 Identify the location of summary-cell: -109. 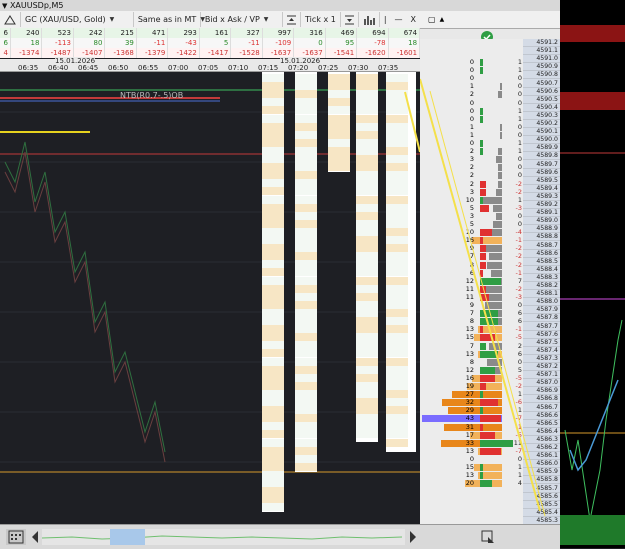
(279, 43).